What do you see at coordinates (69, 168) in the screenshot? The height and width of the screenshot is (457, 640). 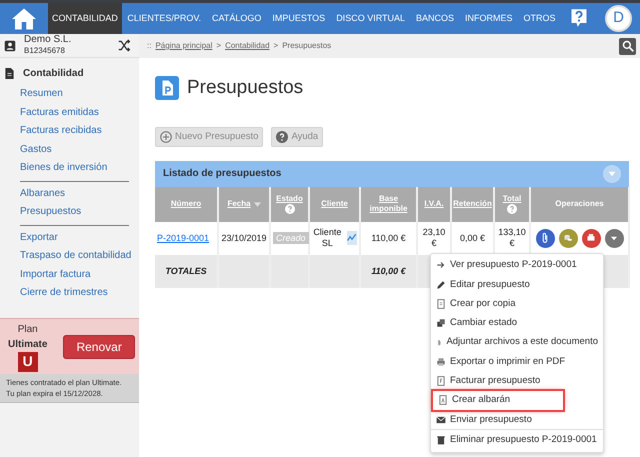 I see `sidebar-link: Bienes de inversión` at bounding box center [69, 168].